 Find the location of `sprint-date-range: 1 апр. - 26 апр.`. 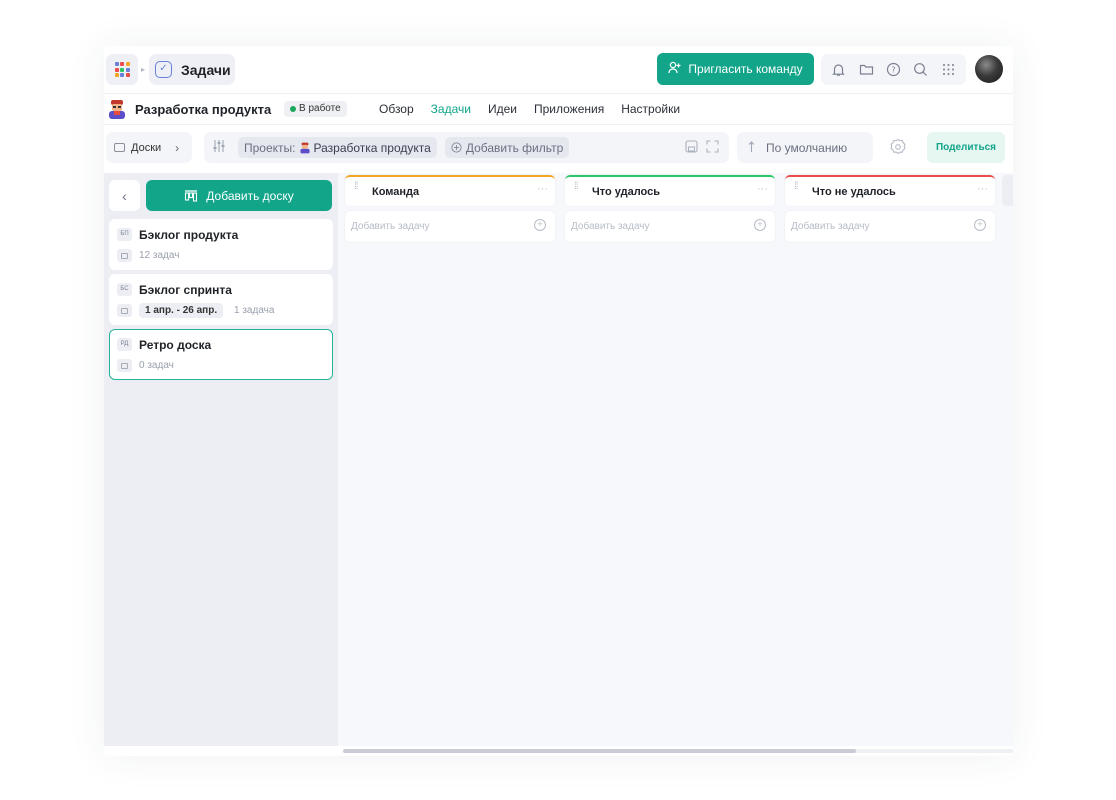

sprint-date-range: 1 апр. - 26 апр. is located at coordinates (181, 310).